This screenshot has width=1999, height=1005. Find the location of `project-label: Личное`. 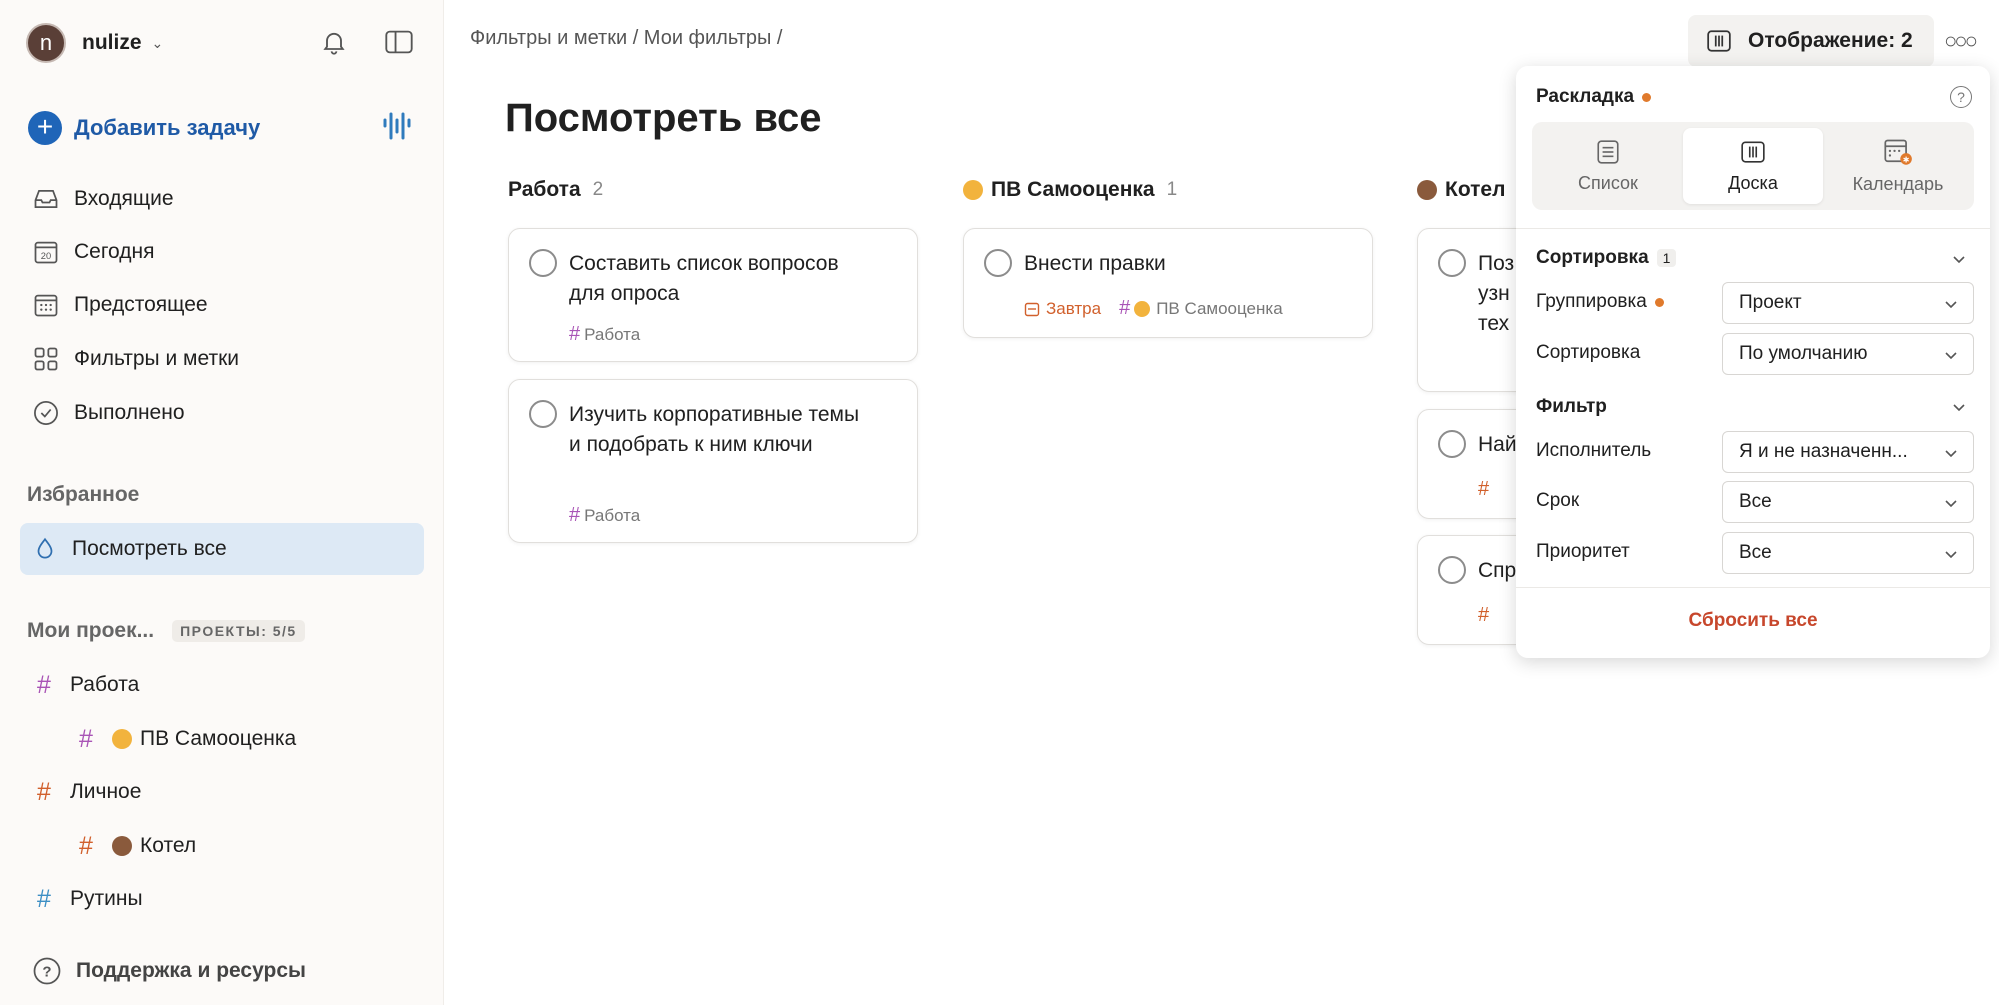

project-label: Личное is located at coordinates (106, 791).